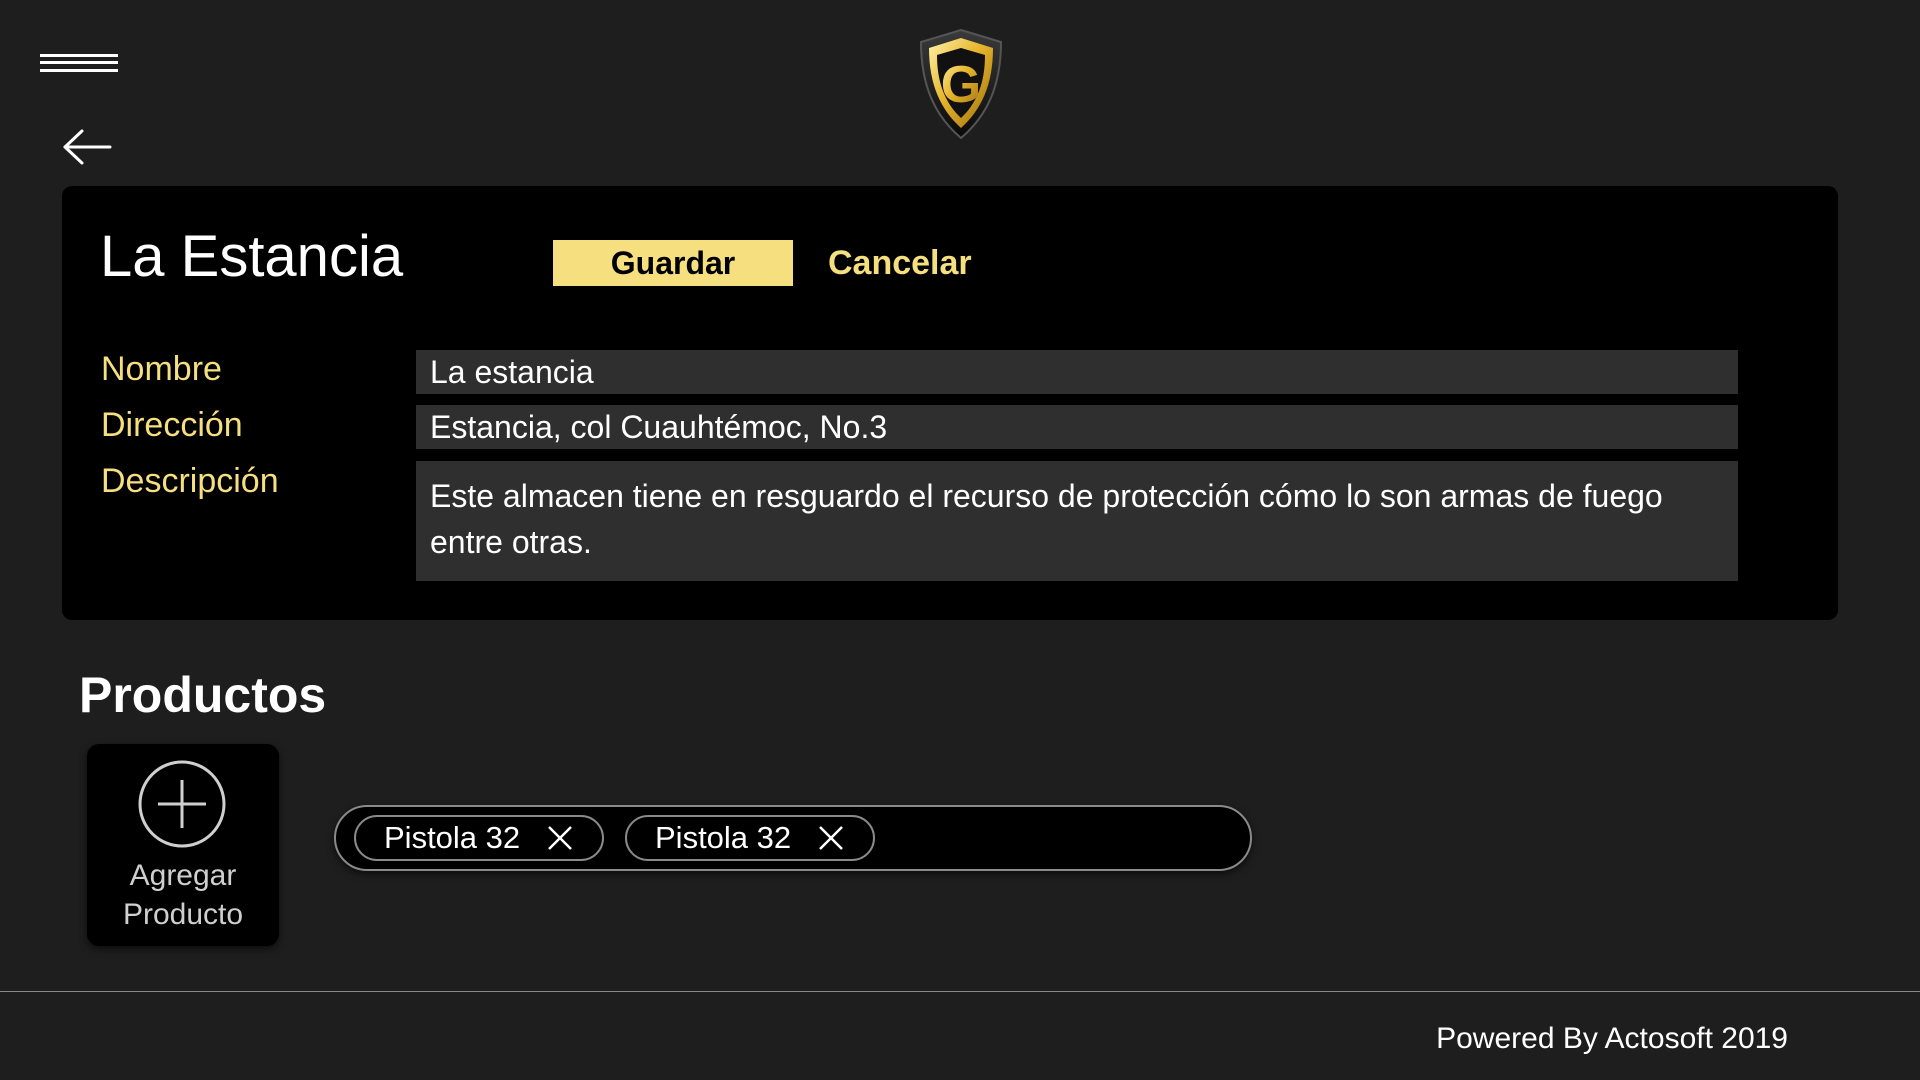  I want to click on nombre-label: Nombre, so click(161, 369).